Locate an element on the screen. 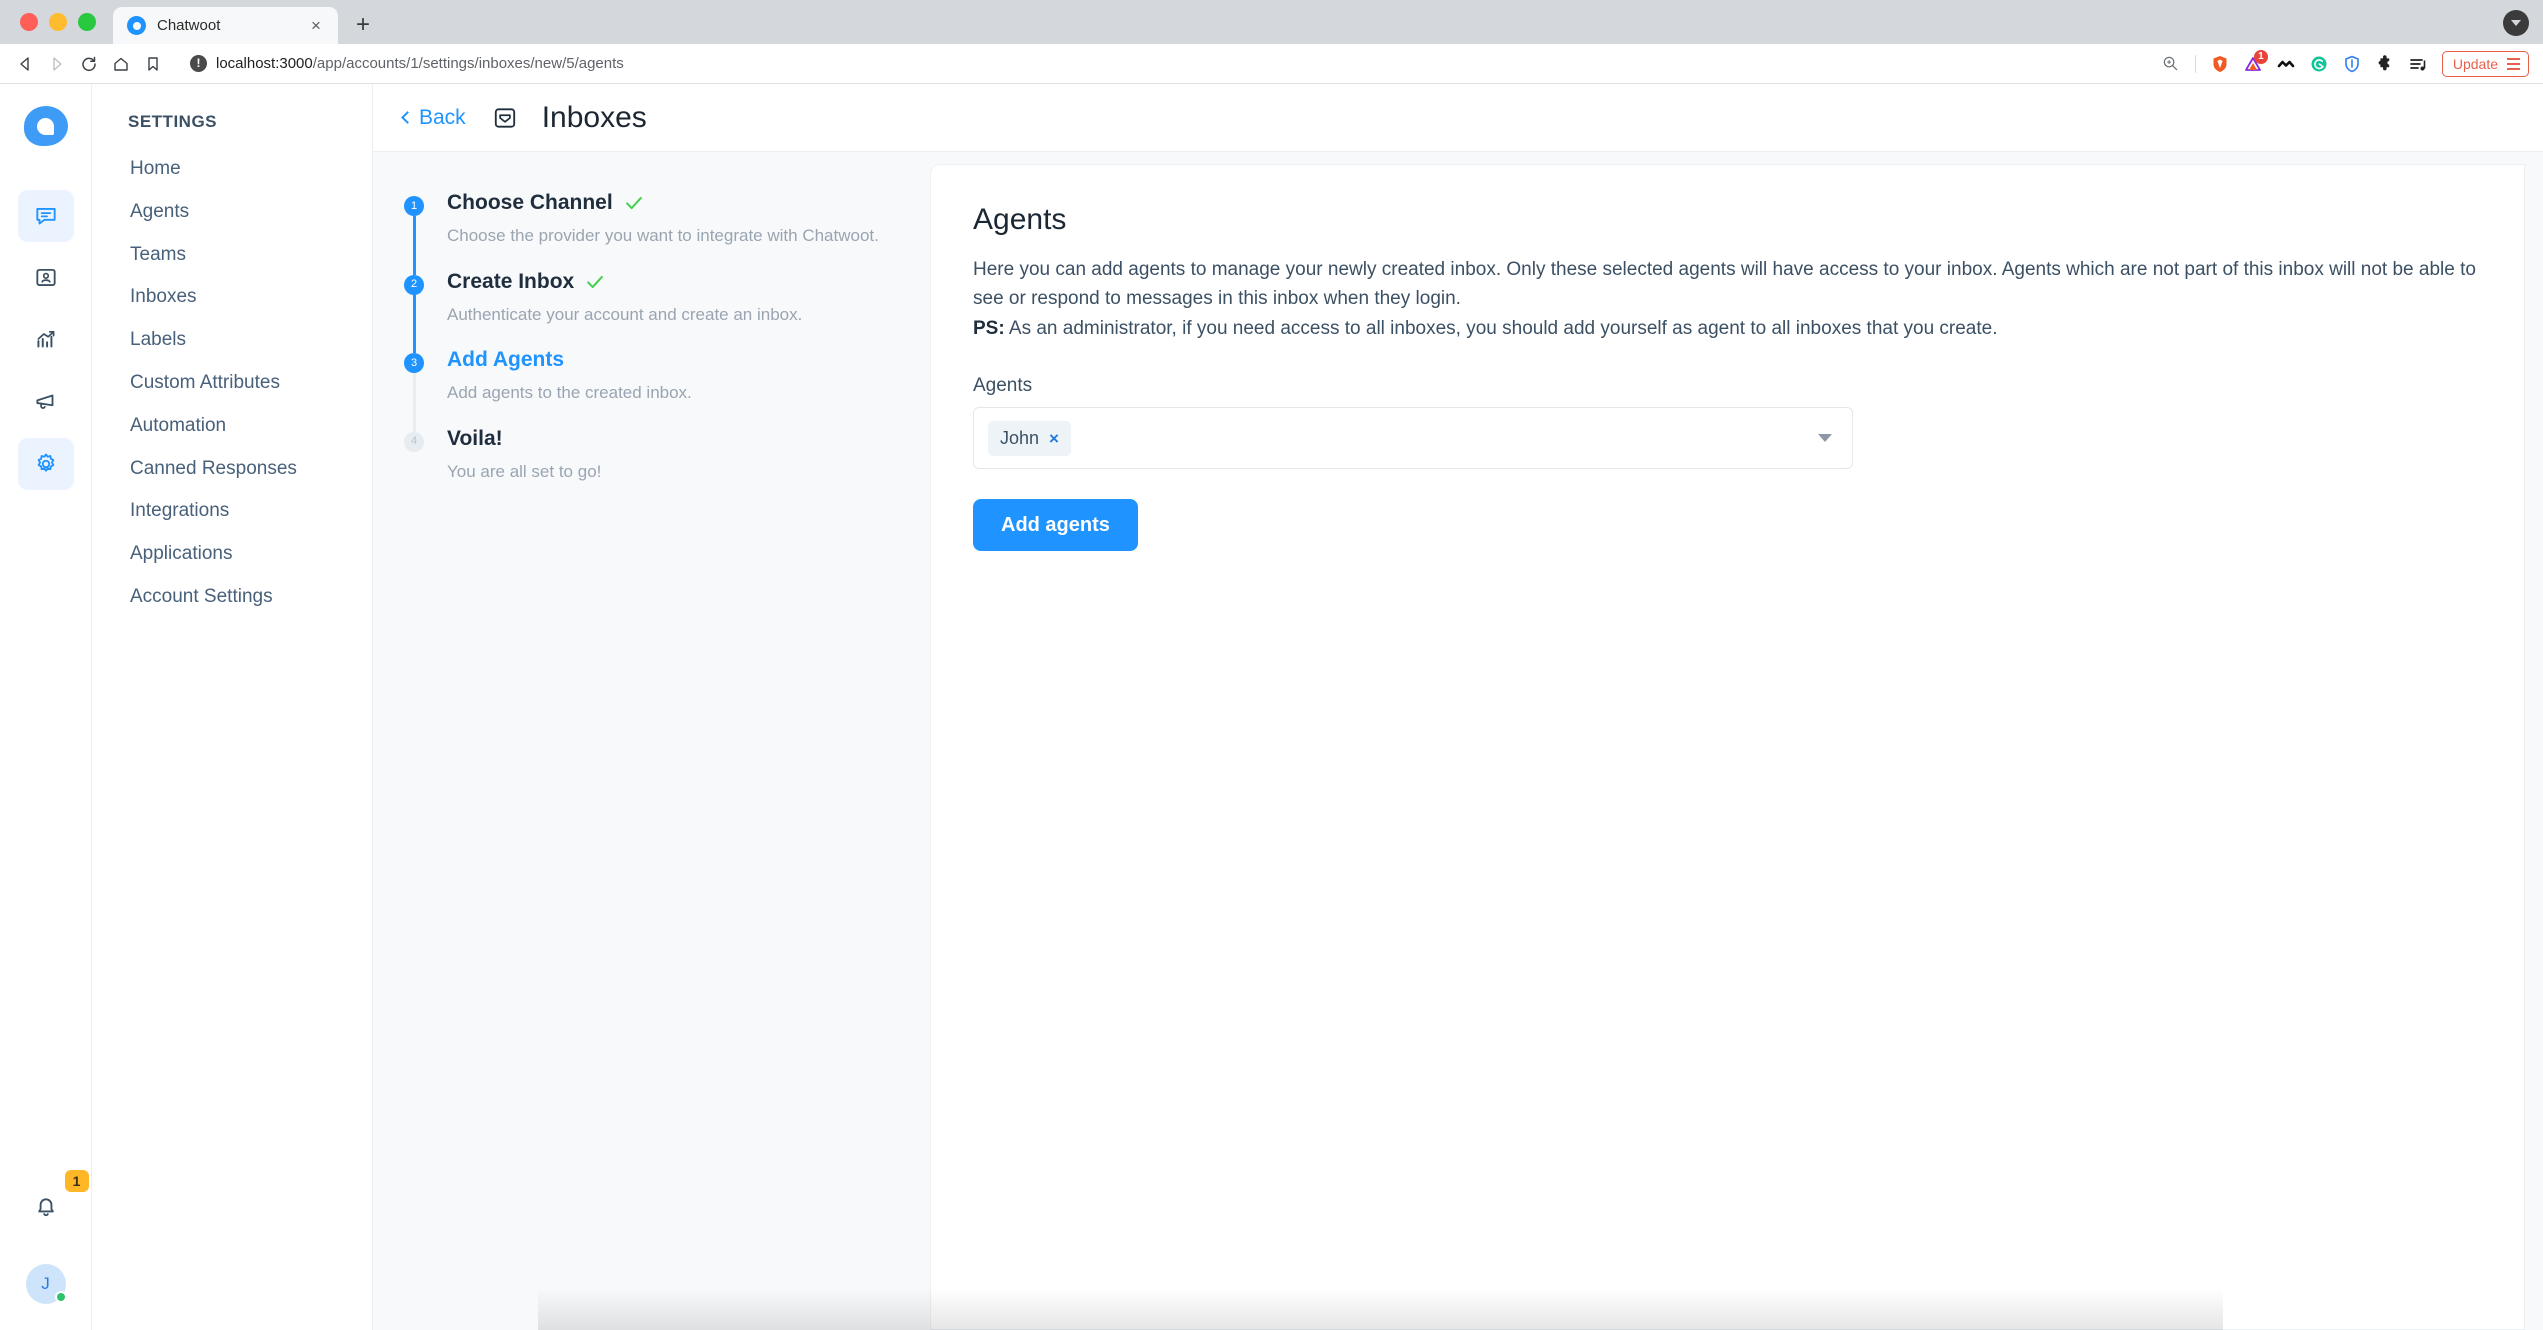 Image resolution: width=2543 pixels, height=1330 pixels. wizard-step-number: 3 is located at coordinates (414, 363).